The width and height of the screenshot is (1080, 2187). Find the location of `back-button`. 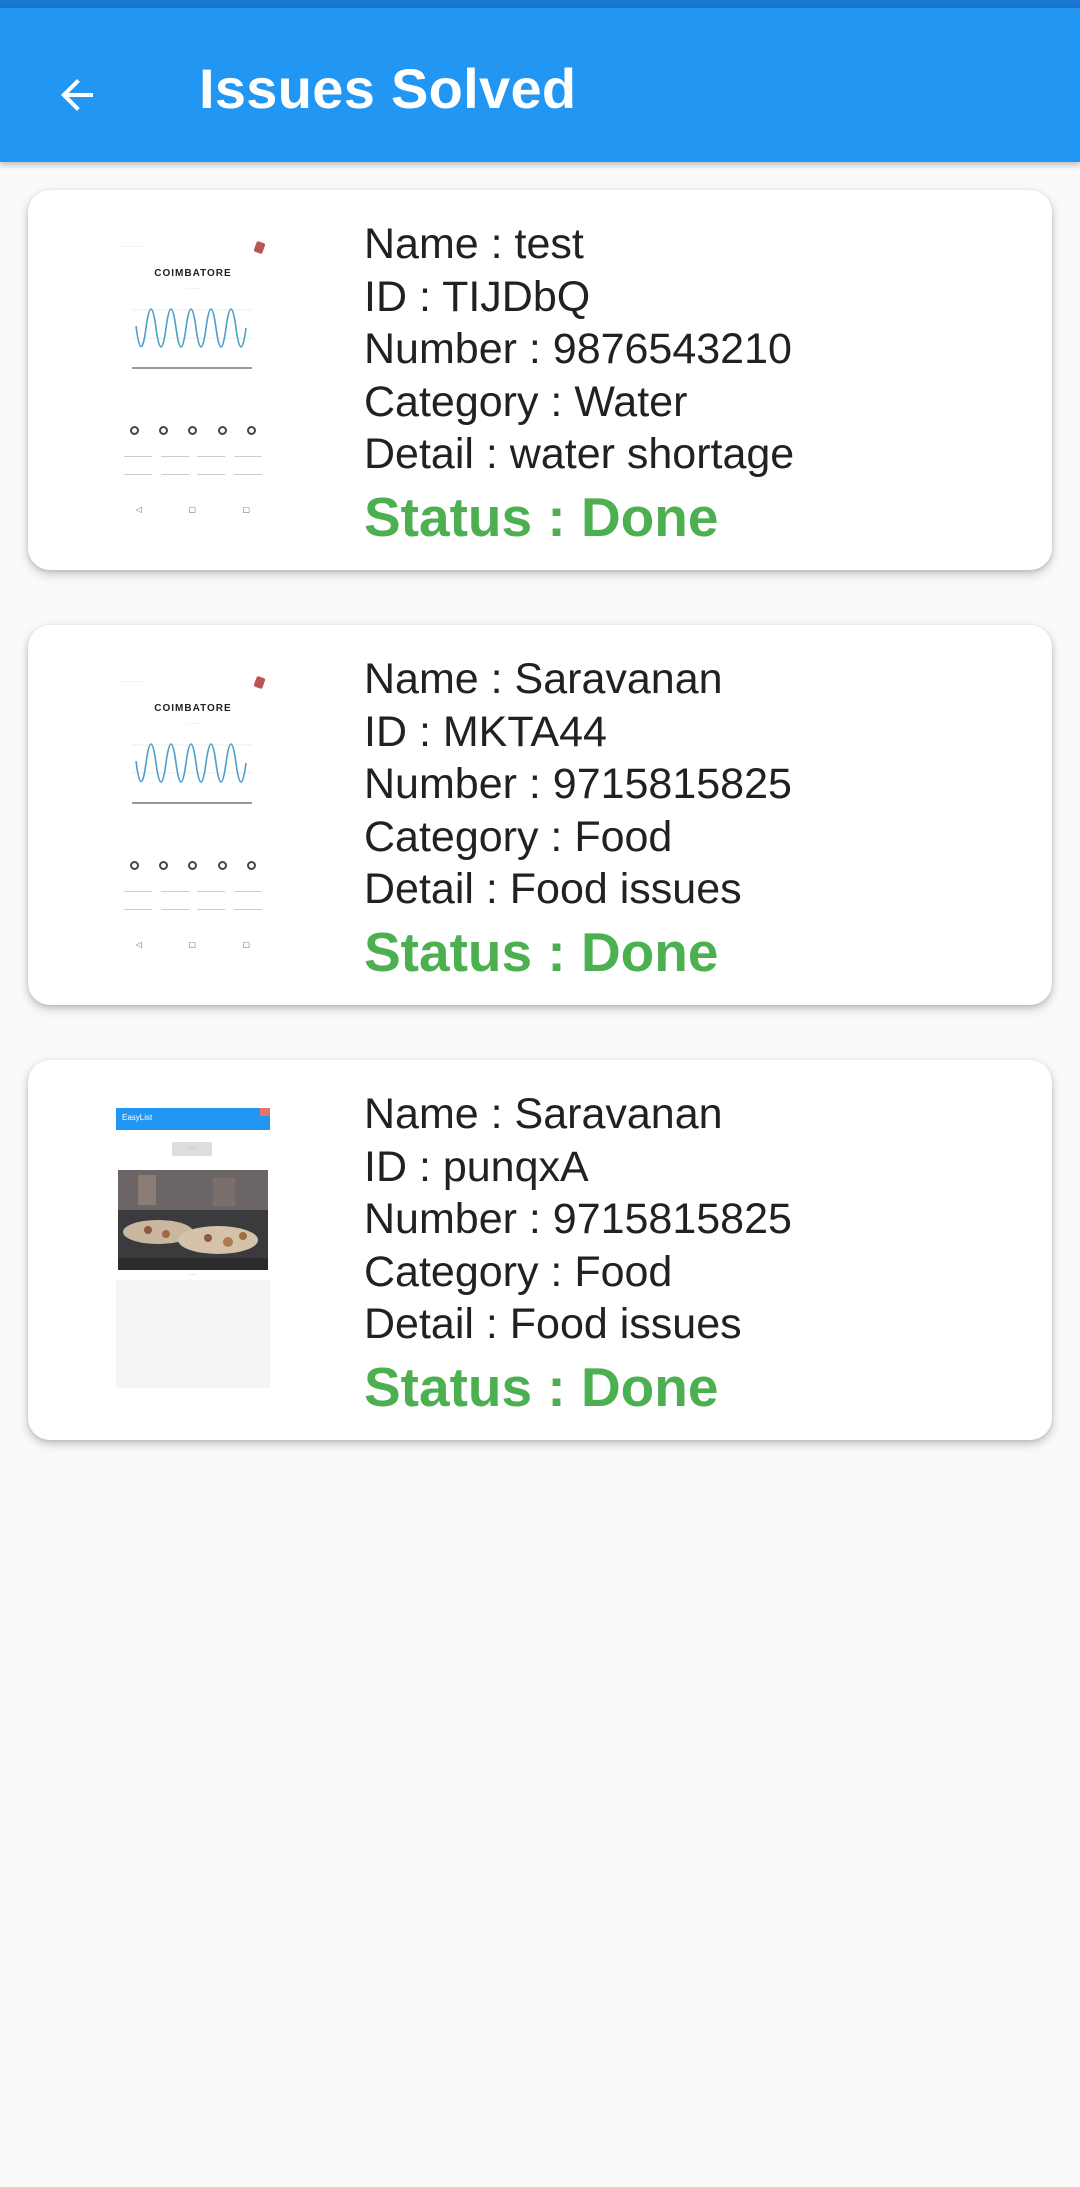

back-button is located at coordinates (77, 95).